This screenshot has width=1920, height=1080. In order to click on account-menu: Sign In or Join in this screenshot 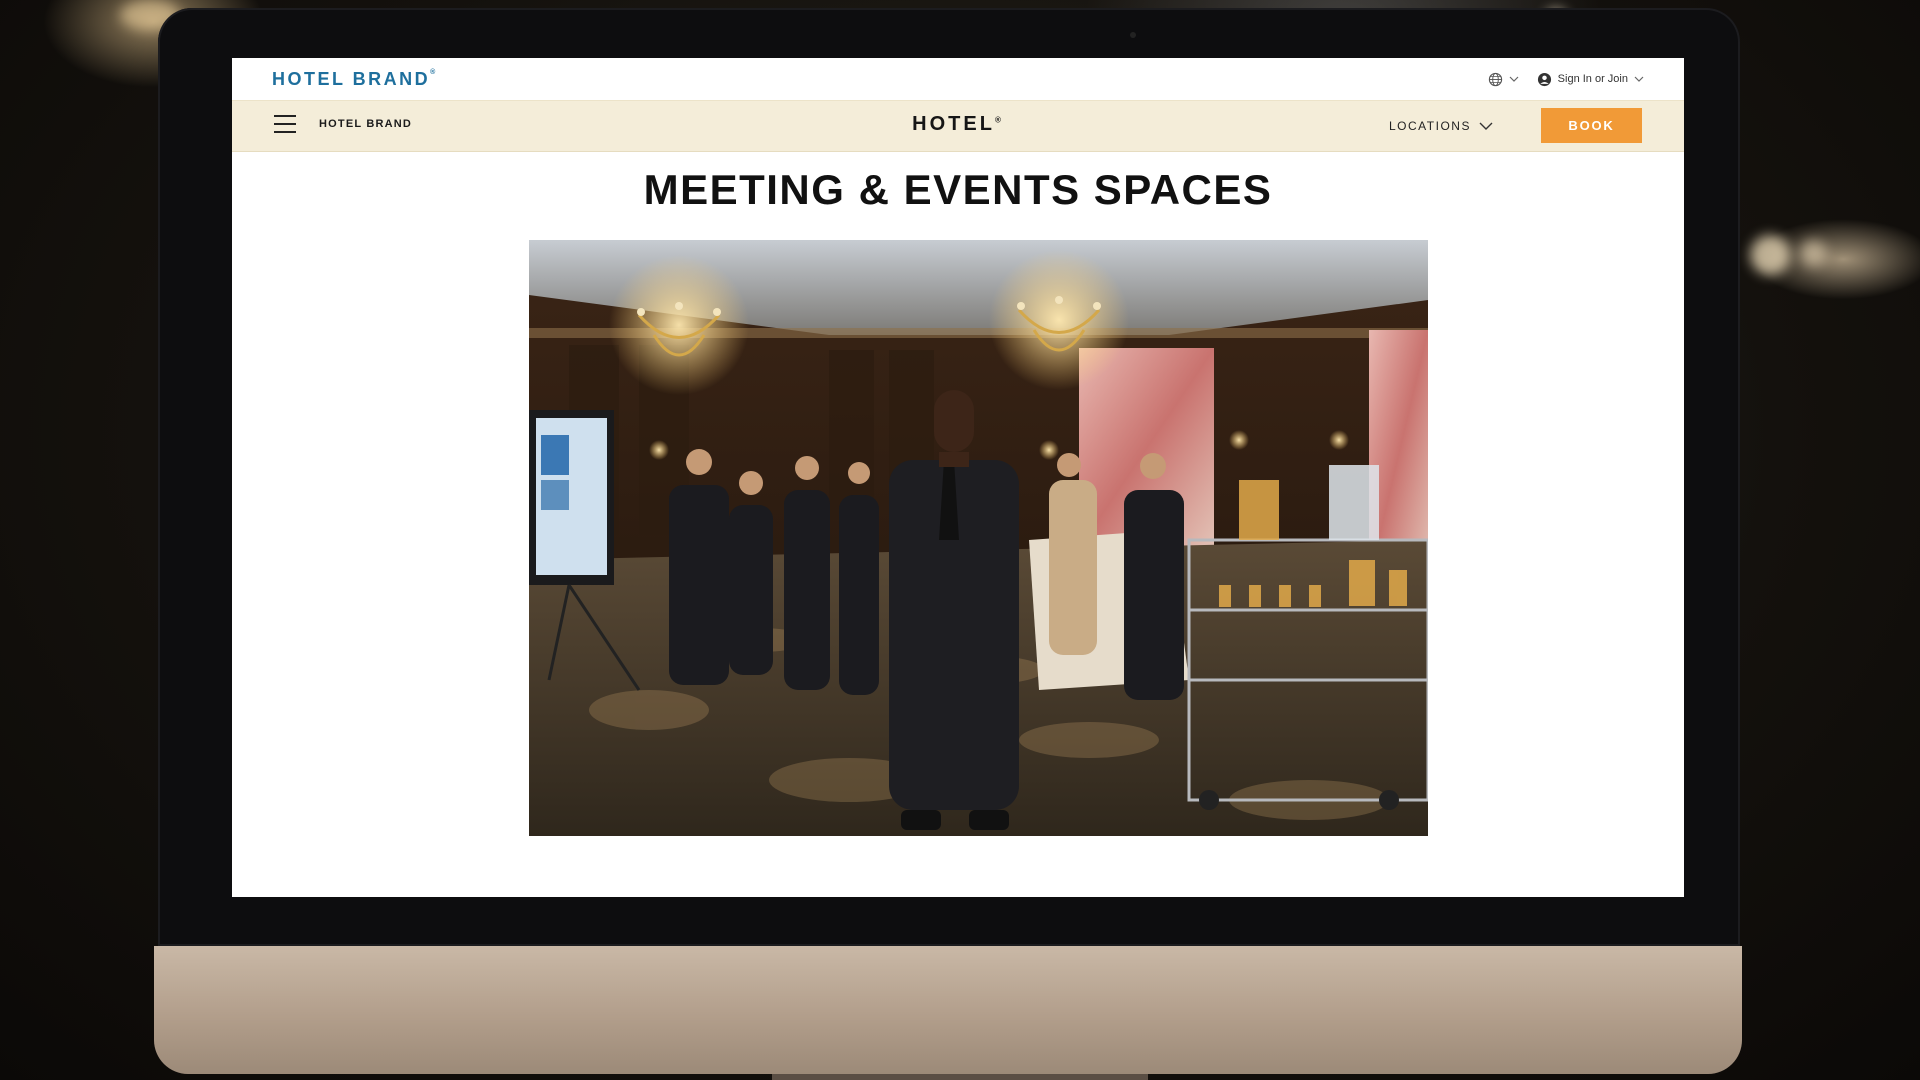, I will do `click(1590, 79)`.